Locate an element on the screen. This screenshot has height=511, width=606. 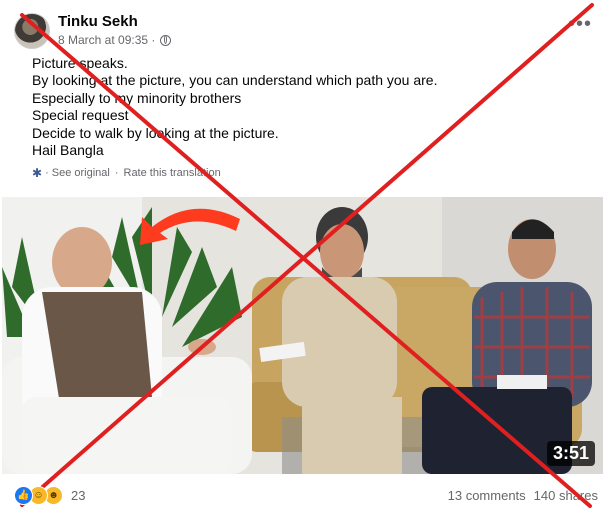
translation-bar: ✱ · See original · Rate this translation is located at coordinates (126, 173).